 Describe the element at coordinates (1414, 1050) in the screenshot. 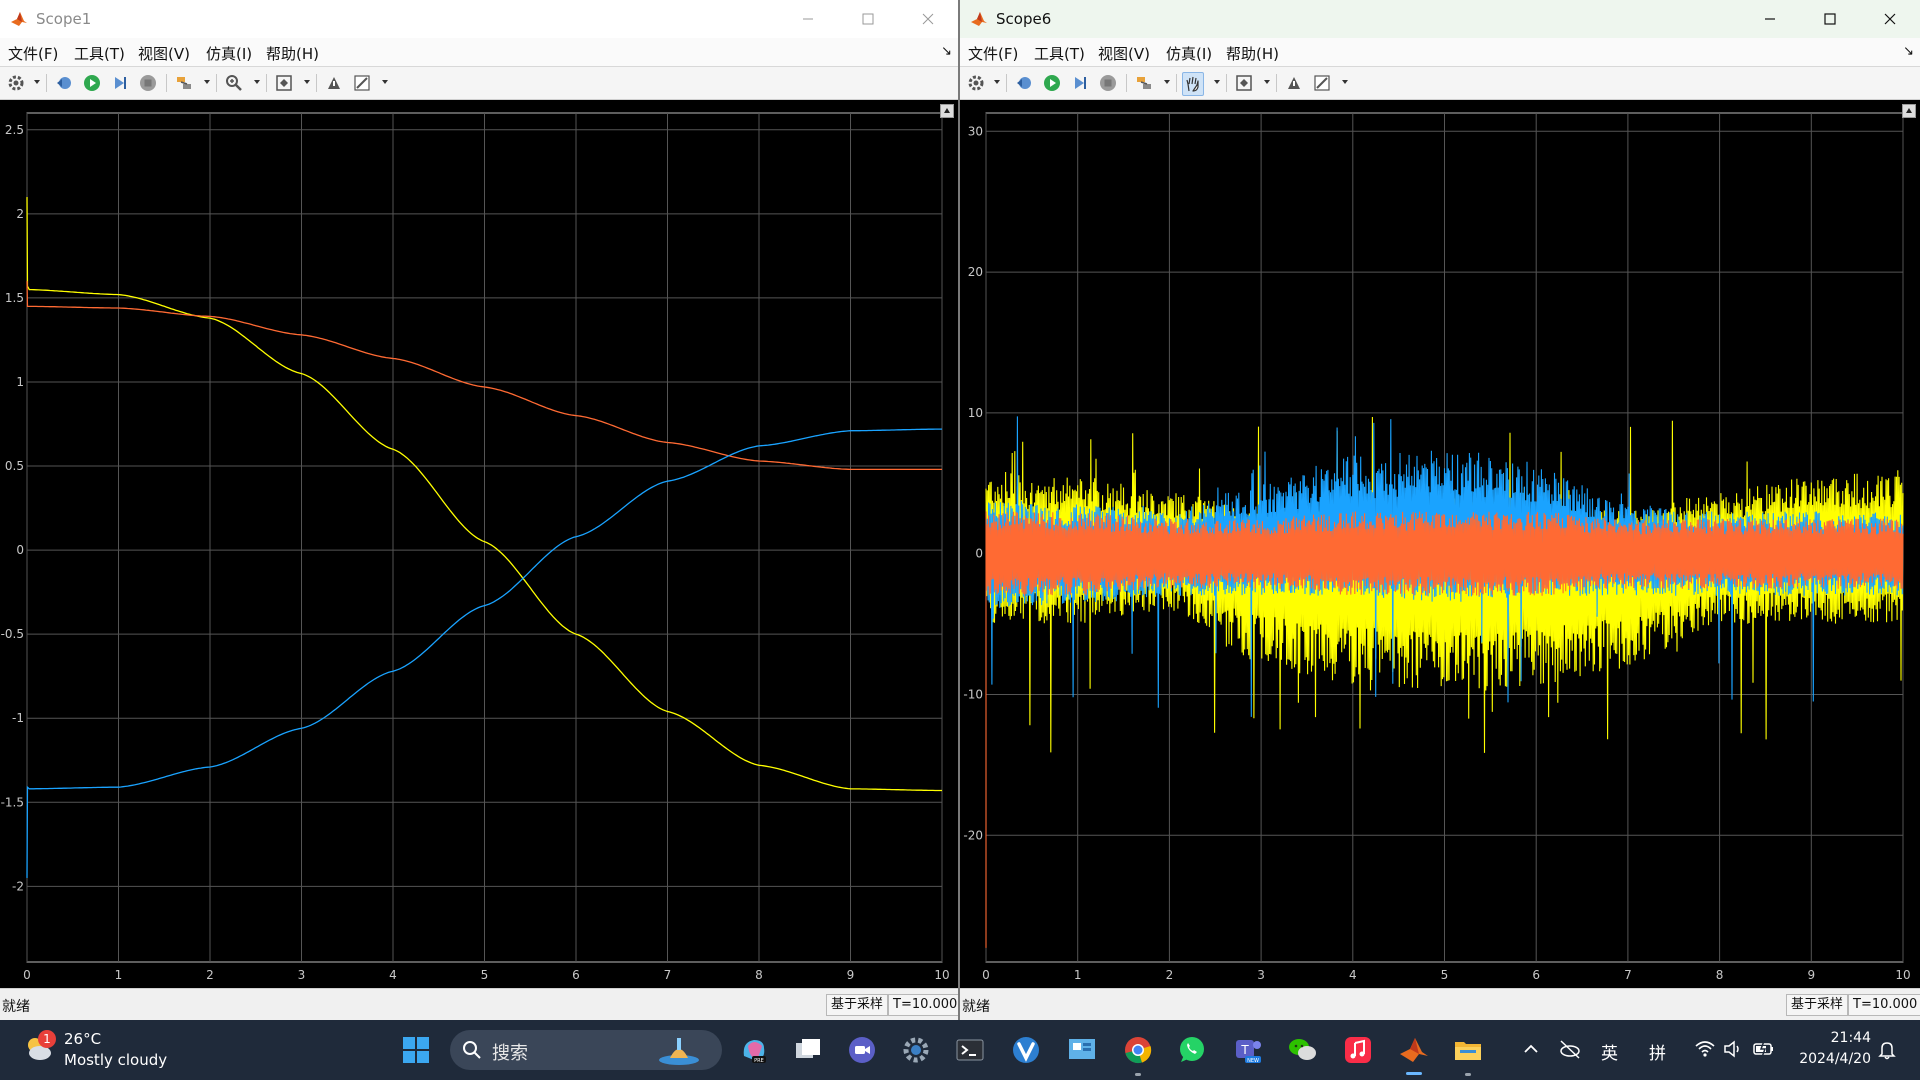

I see `taskbar-app-matlab` at that location.